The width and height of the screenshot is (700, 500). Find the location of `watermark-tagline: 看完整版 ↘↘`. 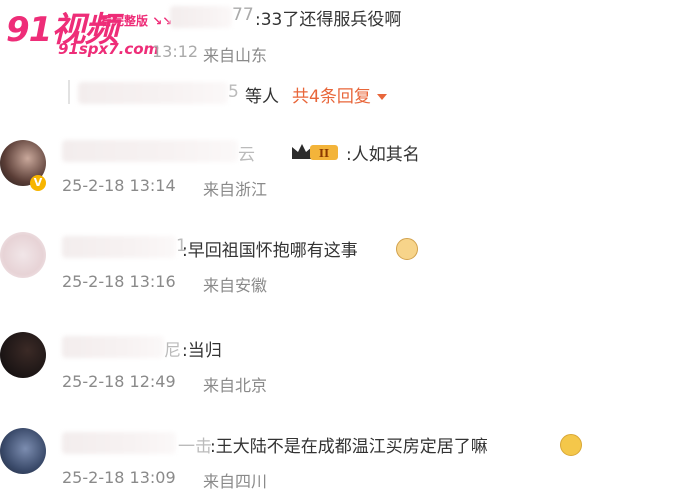

watermark-tagline: 看完整版 ↘↘ is located at coordinates (136, 20).